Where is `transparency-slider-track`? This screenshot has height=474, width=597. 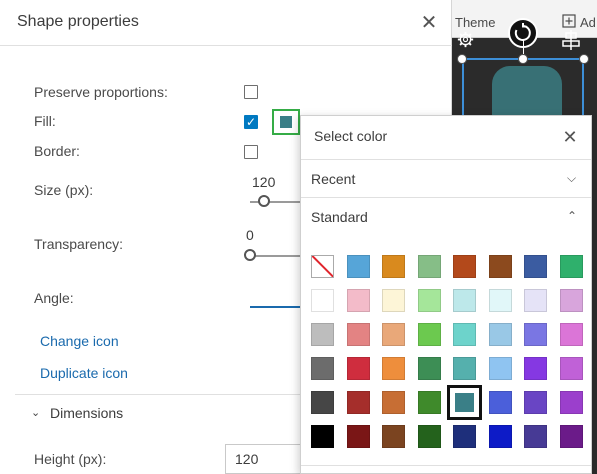 transparency-slider-track is located at coordinates (275, 256).